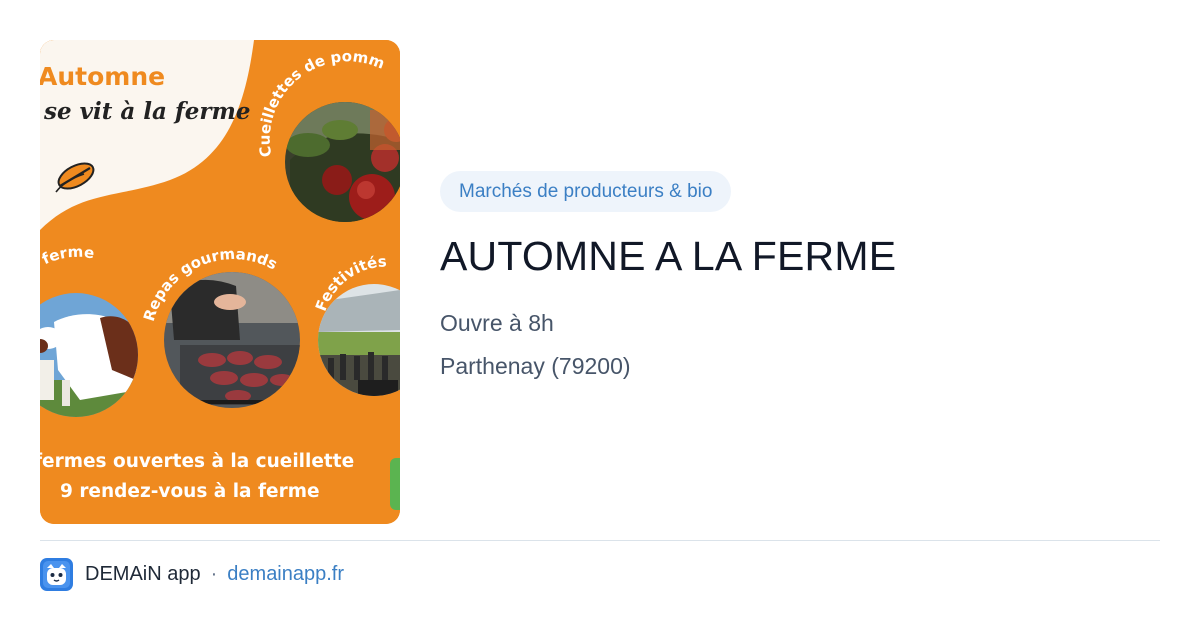 The height and width of the screenshot is (630, 1200). I want to click on event-title: AUTOMNE A LA FERME, so click(668, 256).